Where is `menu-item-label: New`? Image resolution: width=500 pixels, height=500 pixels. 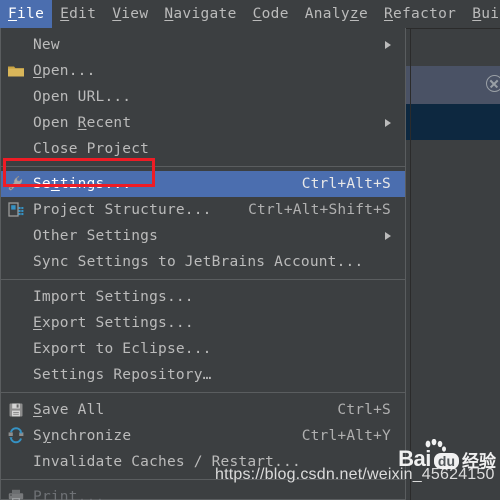 menu-item-label: New is located at coordinates (46, 45).